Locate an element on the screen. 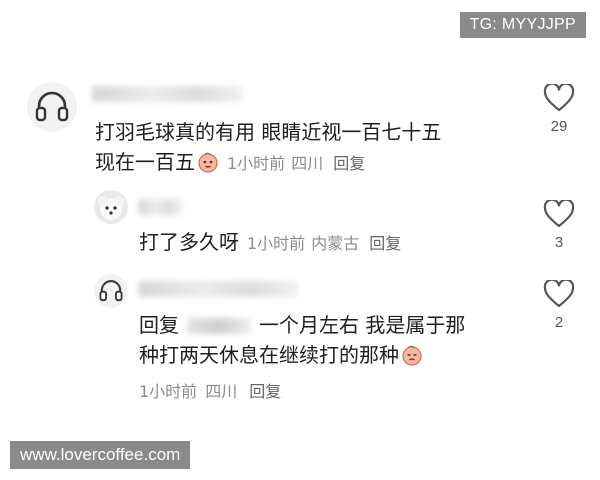 The height and width of the screenshot is (480, 600). comment-location: 内蒙古 is located at coordinates (335, 243).